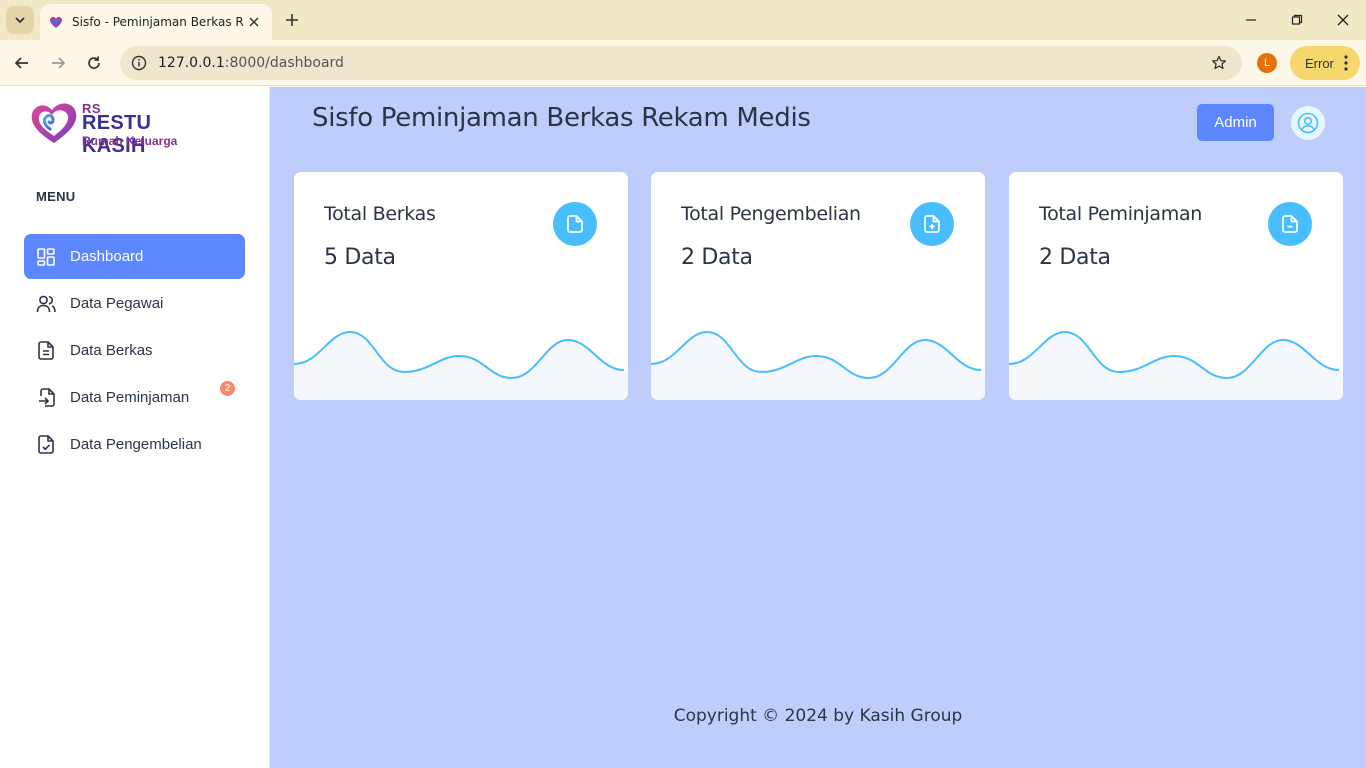  Describe the element at coordinates (932, 224) in the screenshot. I see `file-plus-icon` at that location.